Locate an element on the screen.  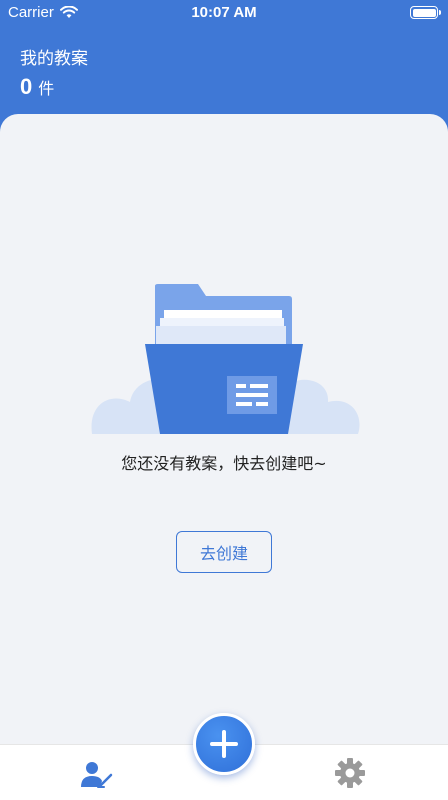
add-button is located at coordinates (224, 744).